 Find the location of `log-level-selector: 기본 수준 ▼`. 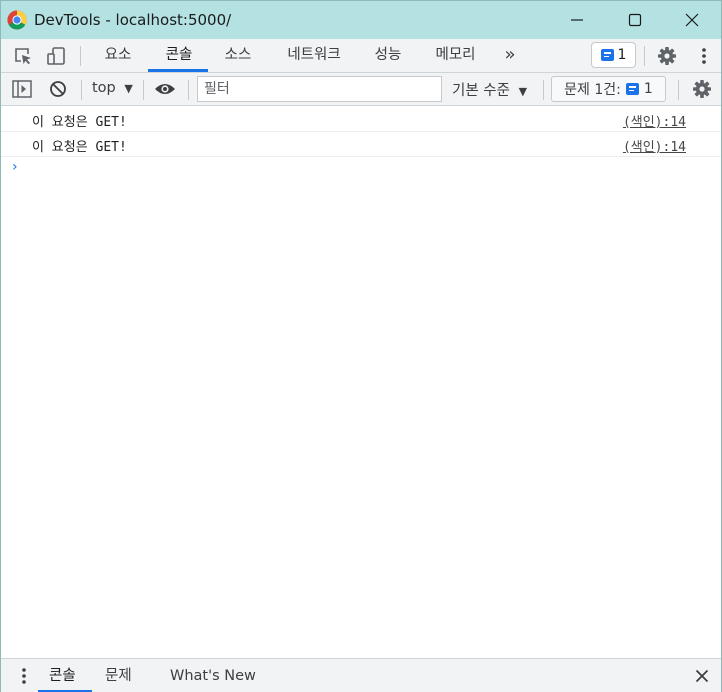

log-level-selector: 기본 수준 ▼ is located at coordinates (489, 89).